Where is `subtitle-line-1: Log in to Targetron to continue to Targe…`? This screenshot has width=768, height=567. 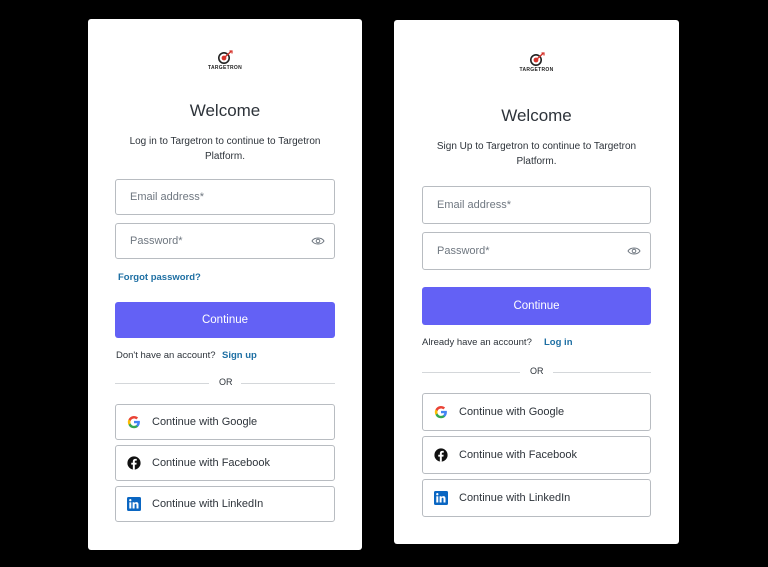
subtitle-line-1: Log in to Targetron to continue to Targe… is located at coordinates (225, 141).